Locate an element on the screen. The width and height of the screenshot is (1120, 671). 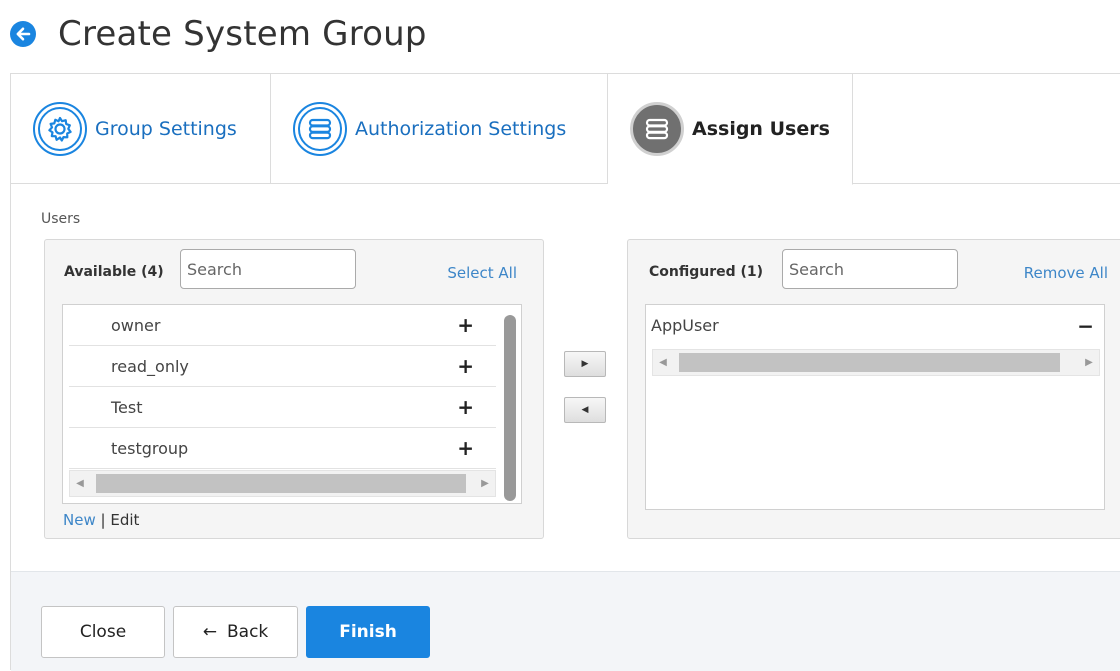
available-search-input is located at coordinates (268, 269).